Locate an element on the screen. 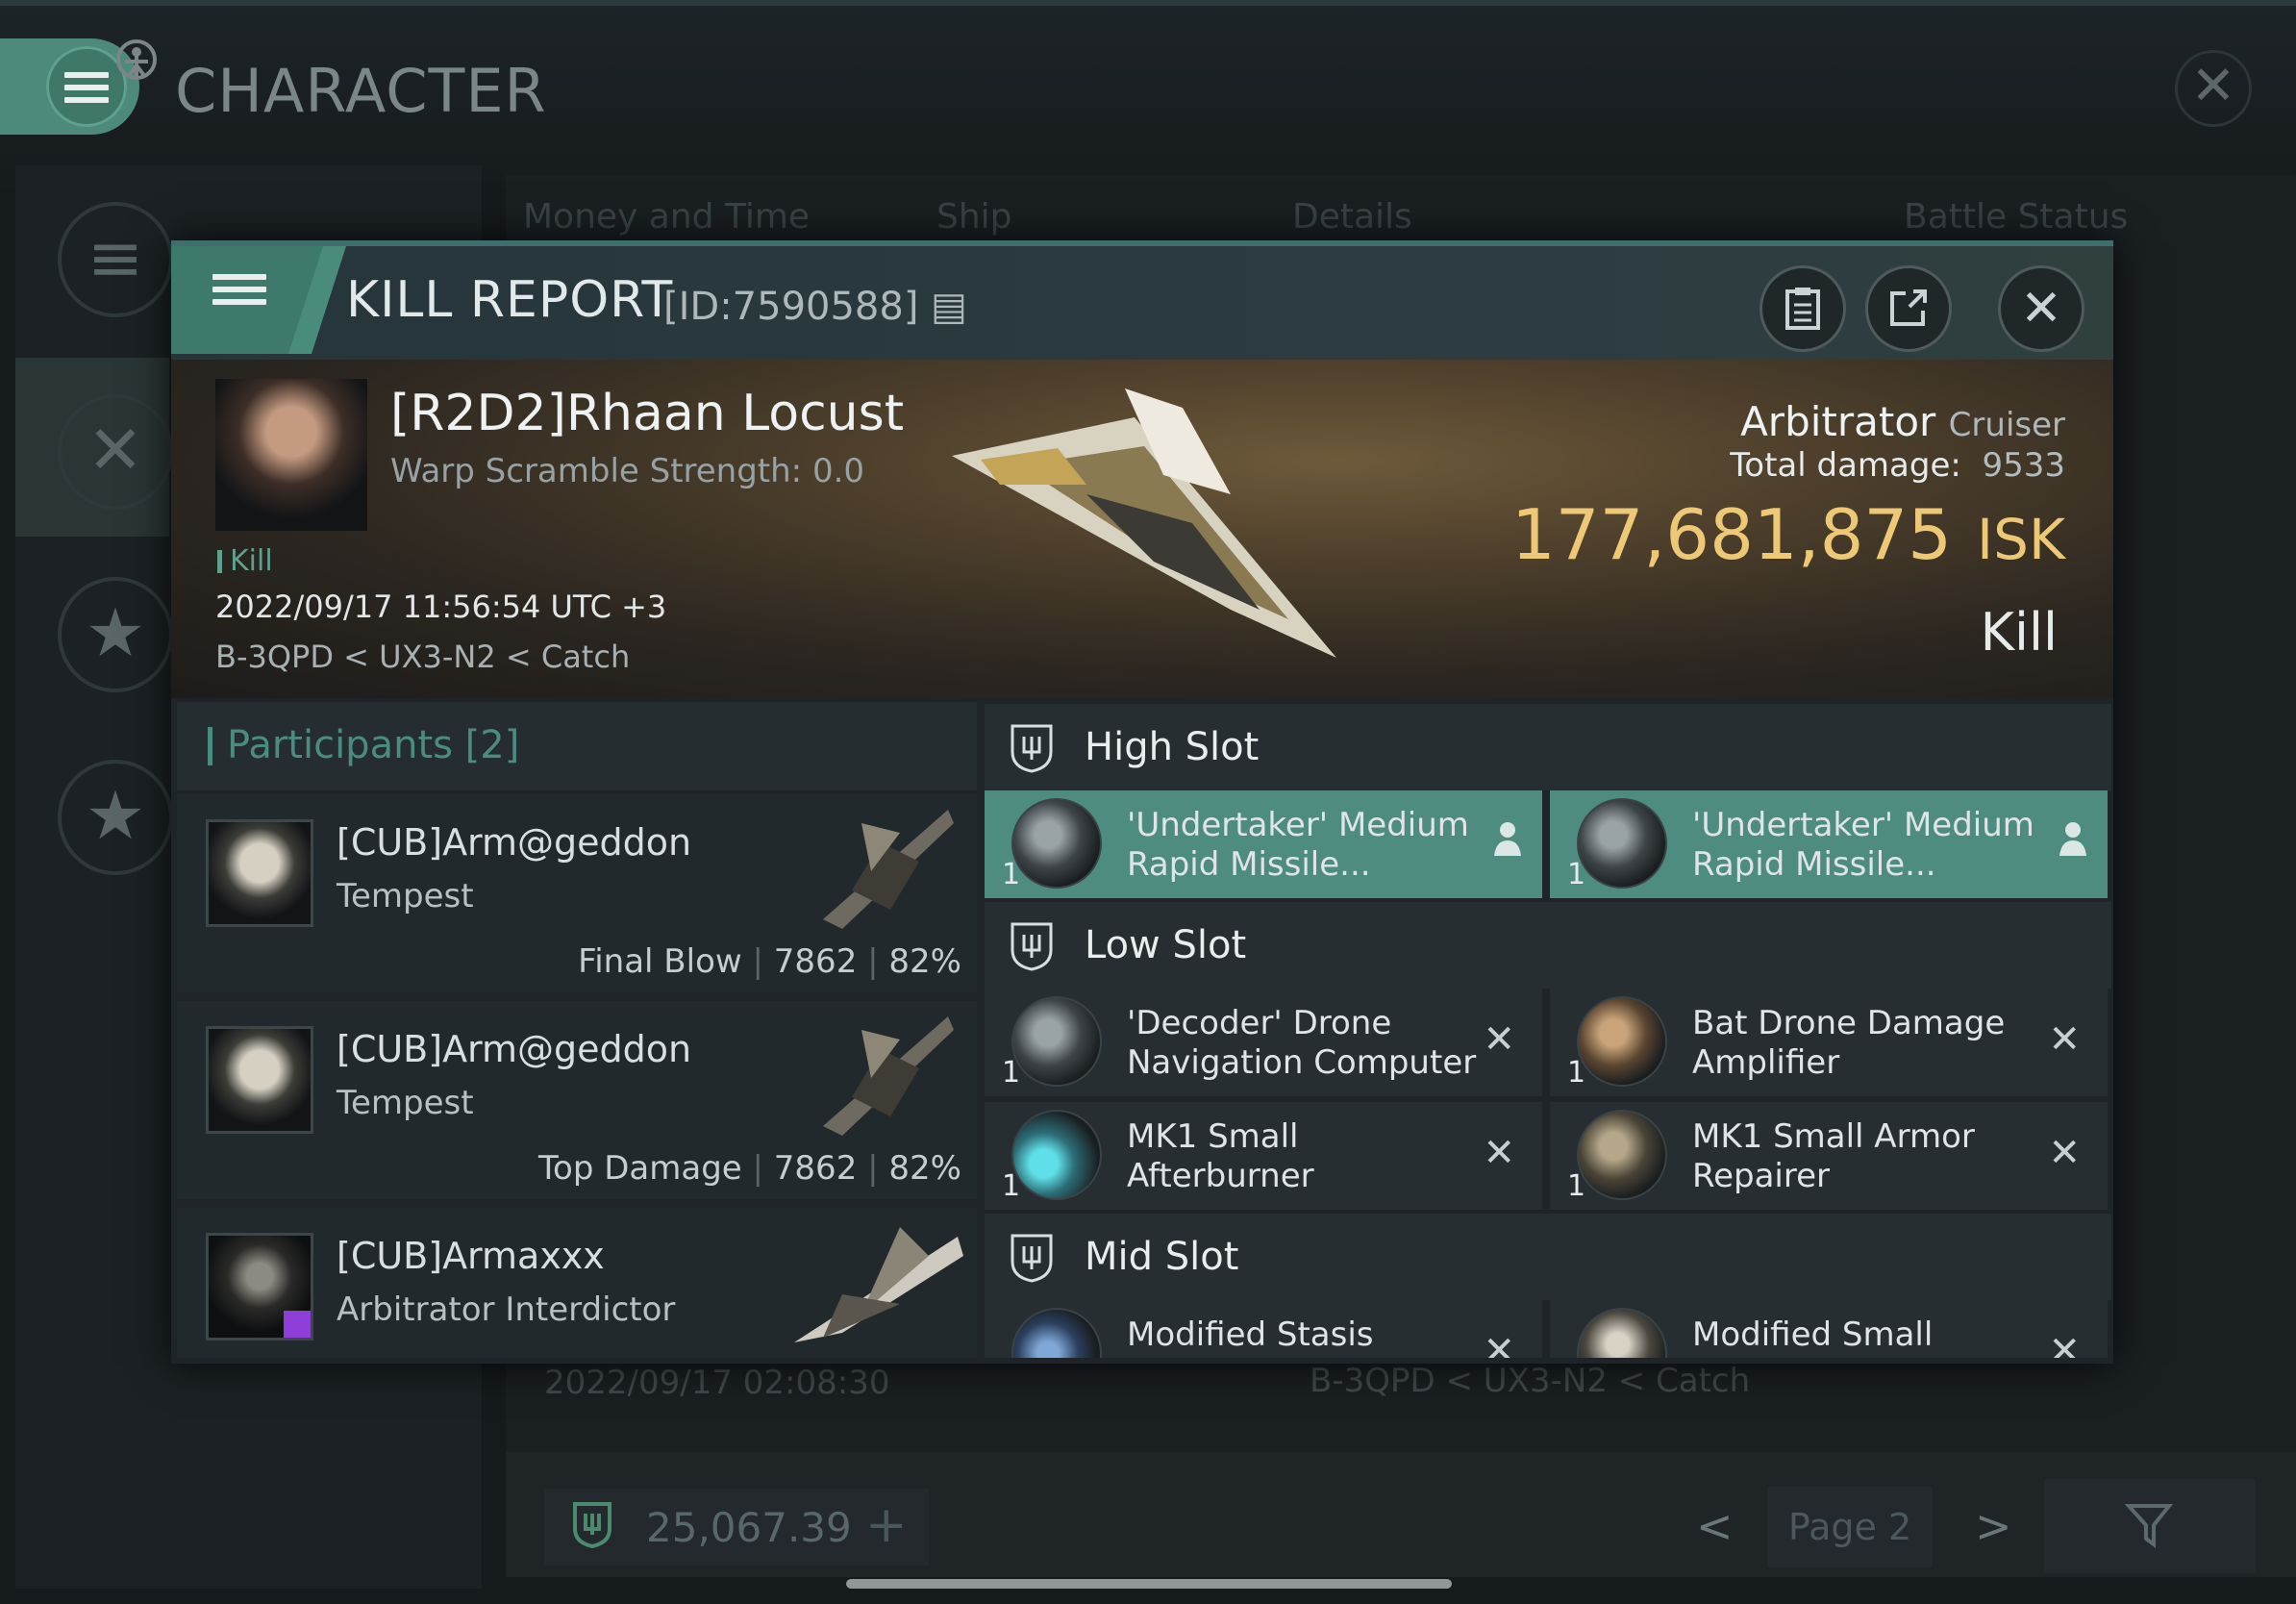 This screenshot has width=2296, height=1604. kill-id-text: [ID:7590588] is located at coordinates (791, 307).